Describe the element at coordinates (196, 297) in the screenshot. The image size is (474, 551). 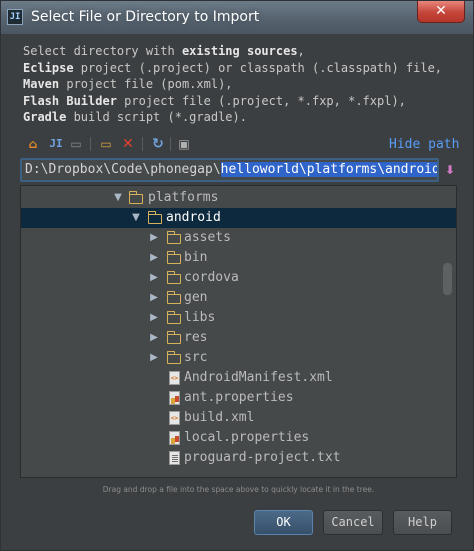
I see `tree-item-label: gen` at that location.